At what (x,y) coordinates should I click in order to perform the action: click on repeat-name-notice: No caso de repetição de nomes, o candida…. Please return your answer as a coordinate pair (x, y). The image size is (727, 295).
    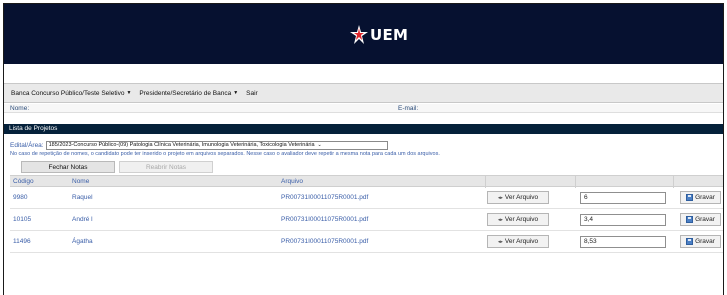
    Looking at the image, I should click on (225, 154).